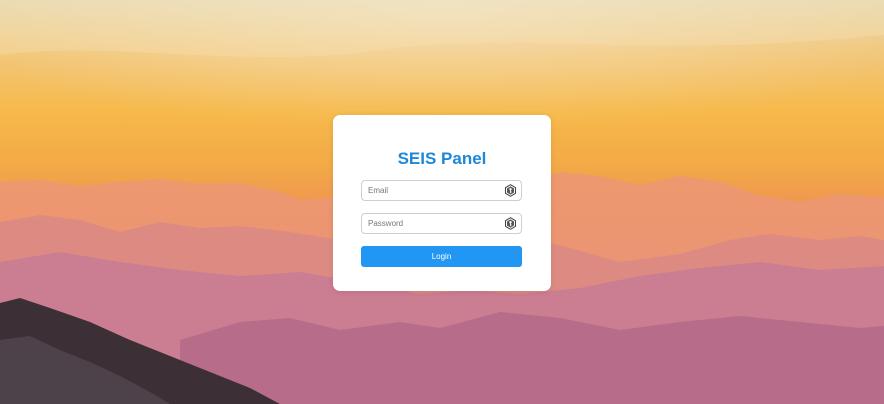 Image resolution: width=884 pixels, height=404 pixels. Describe the element at coordinates (442, 158) in the screenshot. I see `panel-title: SEIS Panel` at that location.